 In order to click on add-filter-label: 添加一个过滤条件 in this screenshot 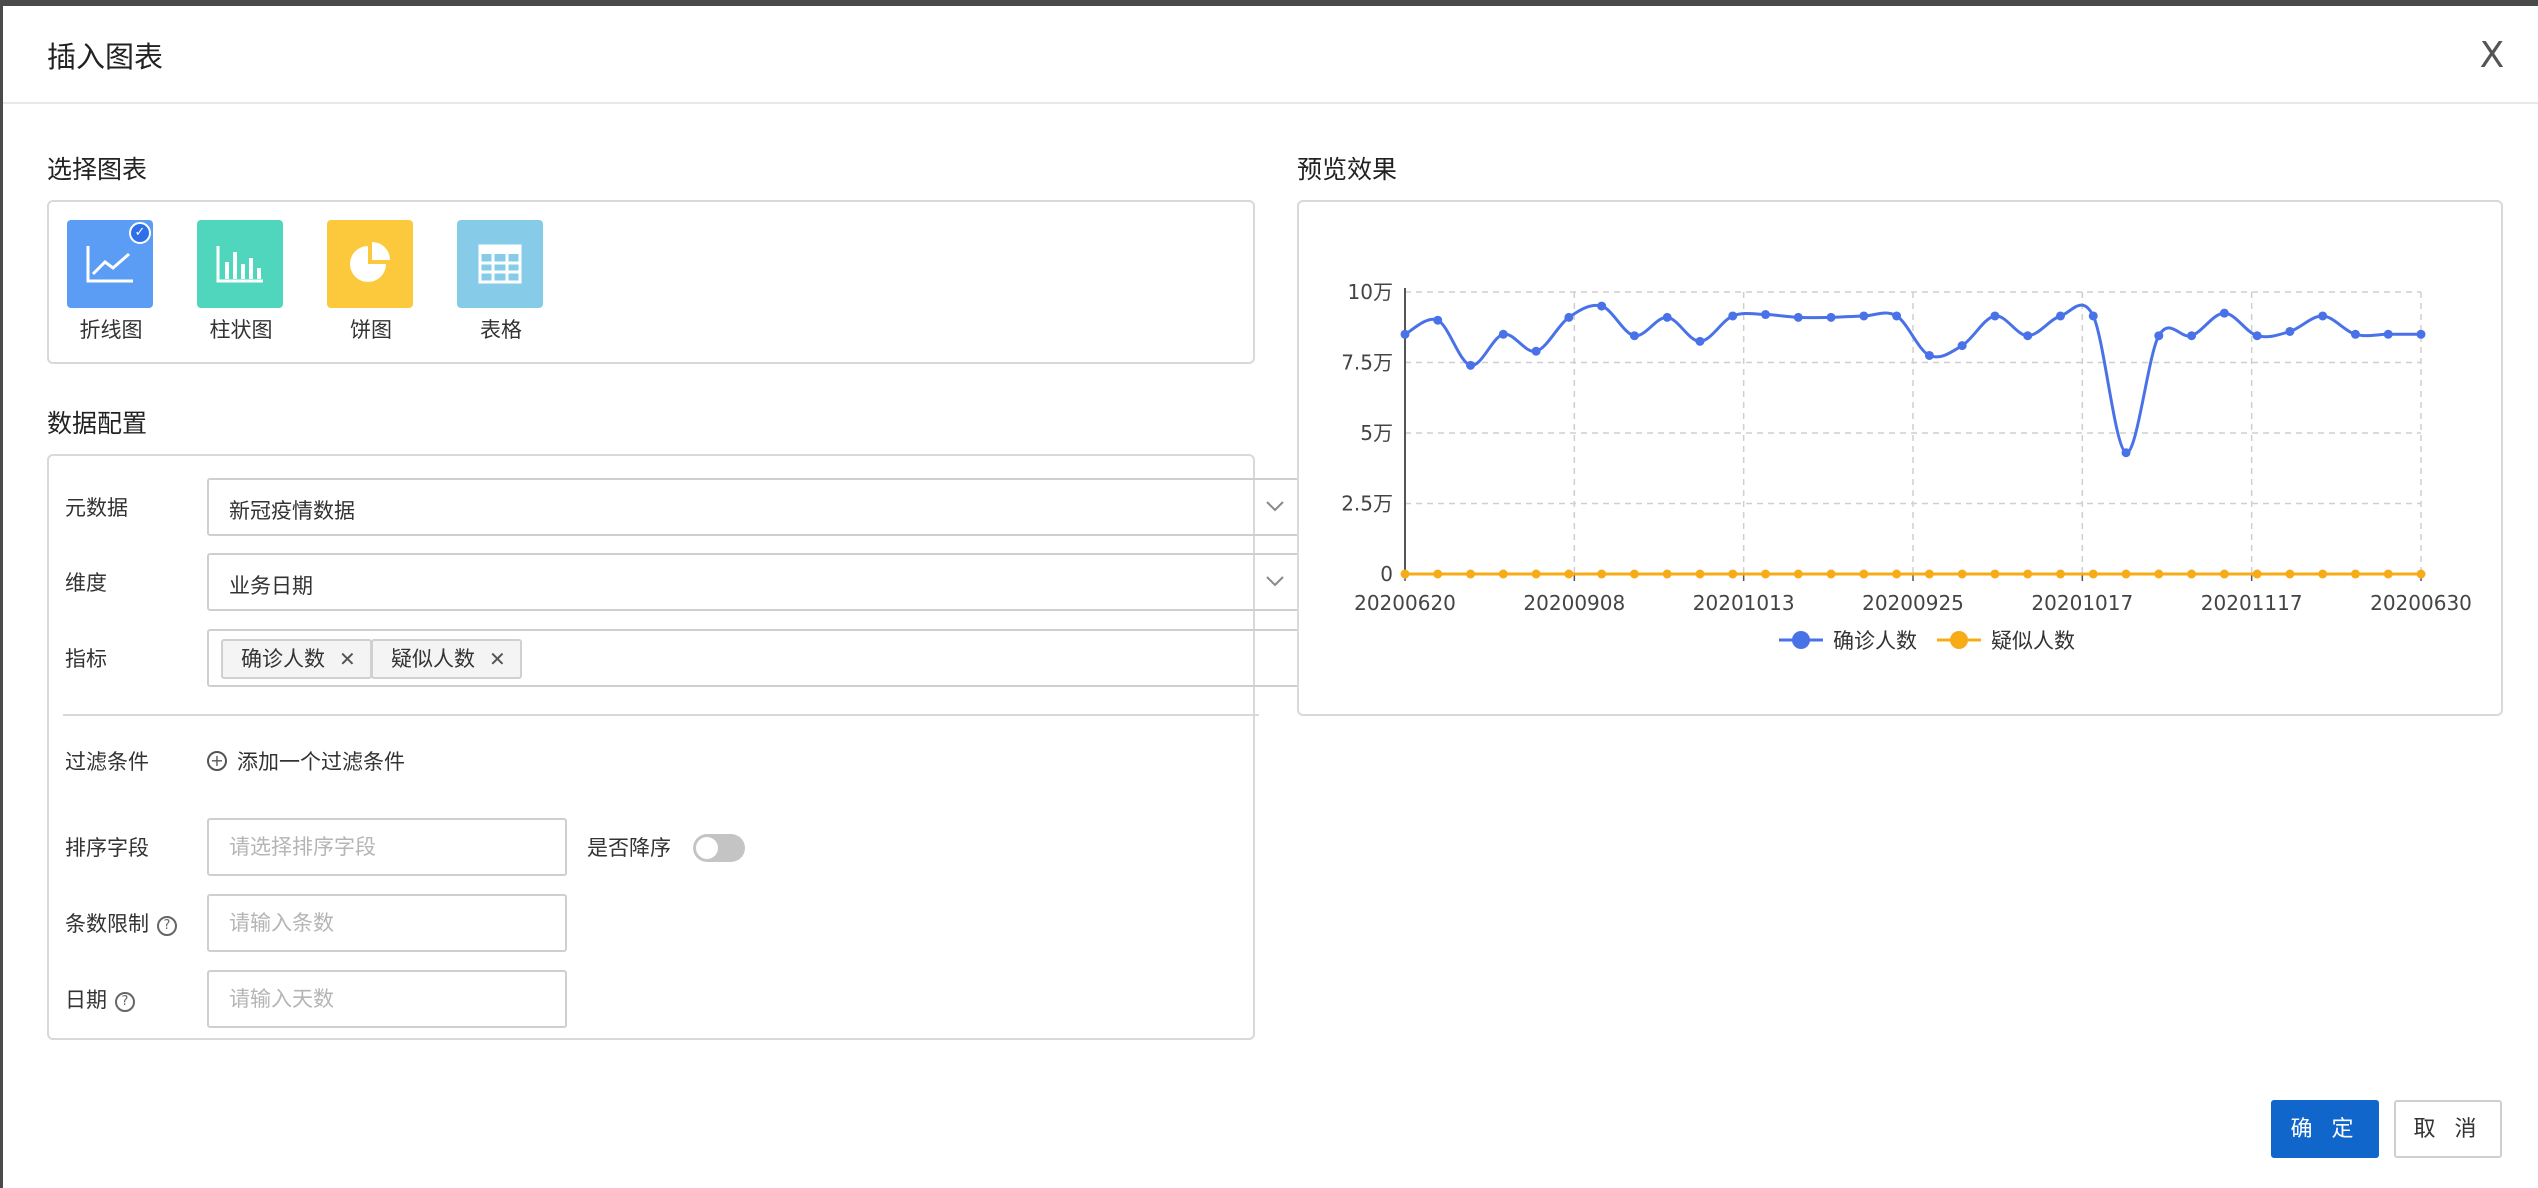, I will do `click(321, 762)`.